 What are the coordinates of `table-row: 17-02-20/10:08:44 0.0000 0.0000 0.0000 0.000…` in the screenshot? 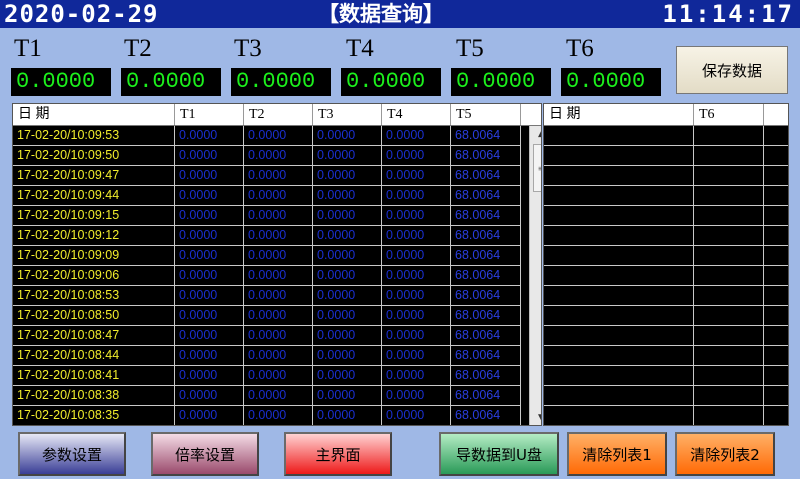 It's located at (267, 356).